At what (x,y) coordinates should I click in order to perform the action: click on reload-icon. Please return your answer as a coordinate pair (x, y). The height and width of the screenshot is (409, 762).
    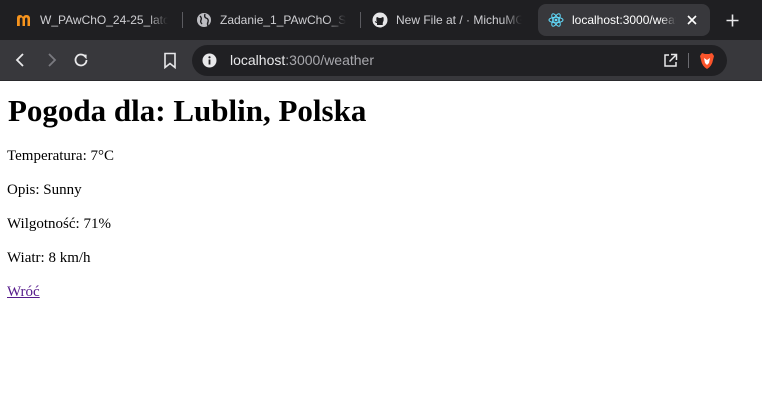
    Looking at the image, I should click on (81, 60).